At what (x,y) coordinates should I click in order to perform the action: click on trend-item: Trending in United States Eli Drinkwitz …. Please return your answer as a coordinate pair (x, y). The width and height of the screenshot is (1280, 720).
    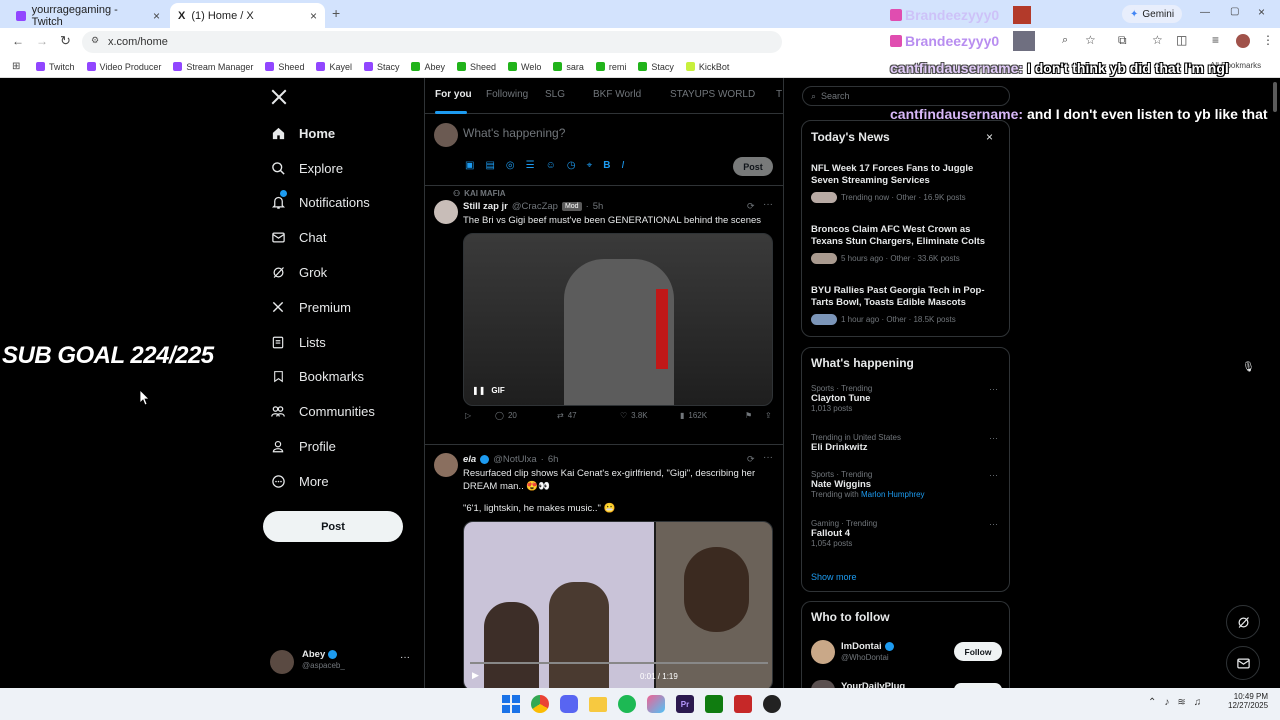
    Looking at the image, I should click on (906, 443).